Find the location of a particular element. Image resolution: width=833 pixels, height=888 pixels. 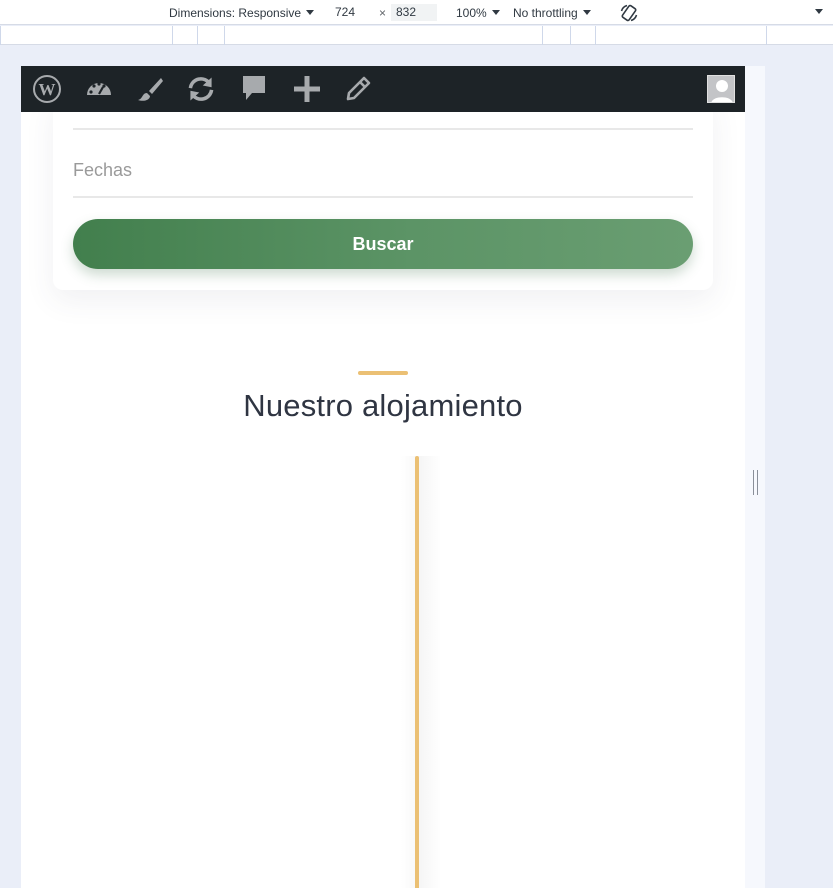

section-accent-bar is located at coordinates (383, 373).